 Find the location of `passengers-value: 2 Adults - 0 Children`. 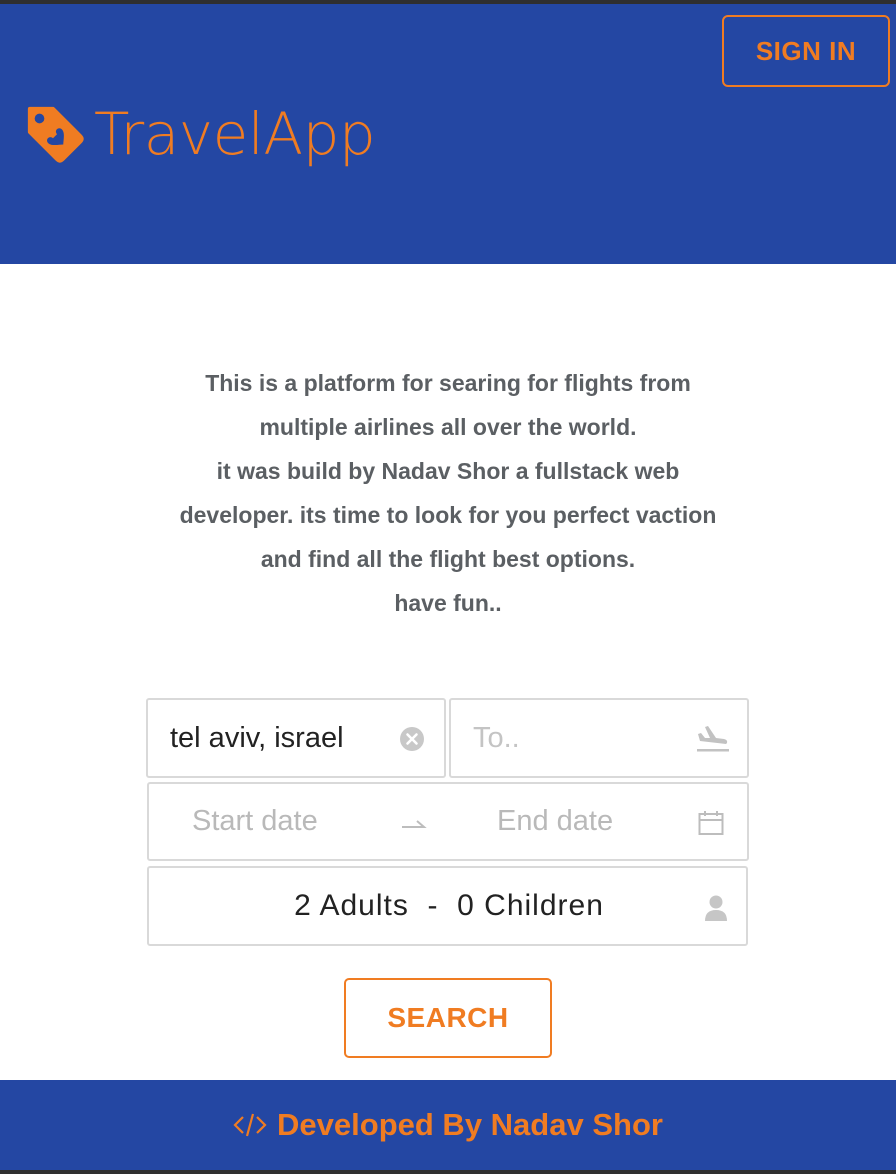

passengers-value: 2 Adults - 0 Children is located at coordinates (449, 905).